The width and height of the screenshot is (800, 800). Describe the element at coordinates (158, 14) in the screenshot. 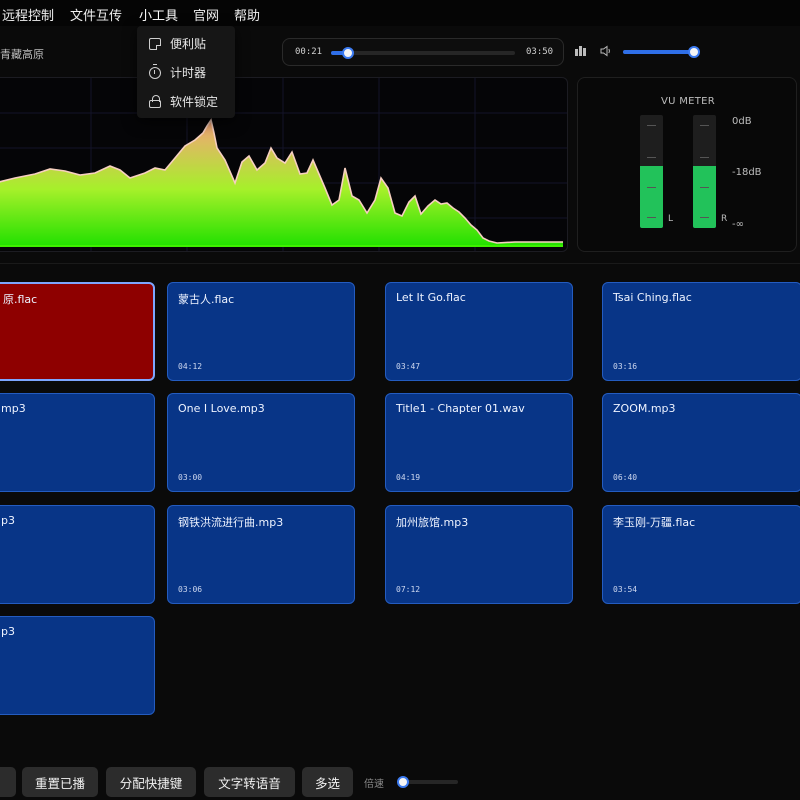

I see `menu-tools: 小工具` at that location.